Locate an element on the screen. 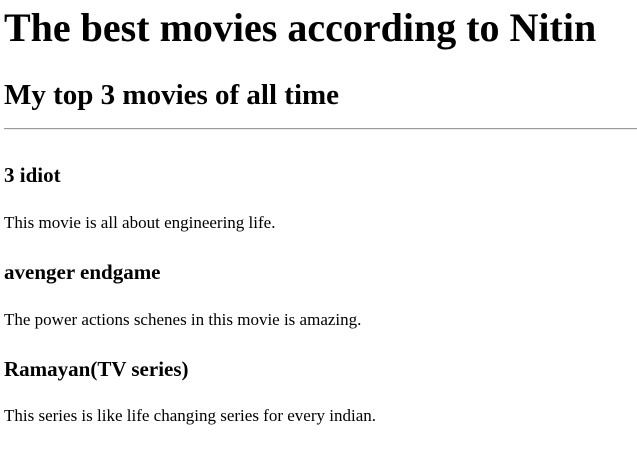 The height and width of the screenshot is (455, 637). movie-title-1: 3 idiot is located at coordinates (32, 175).